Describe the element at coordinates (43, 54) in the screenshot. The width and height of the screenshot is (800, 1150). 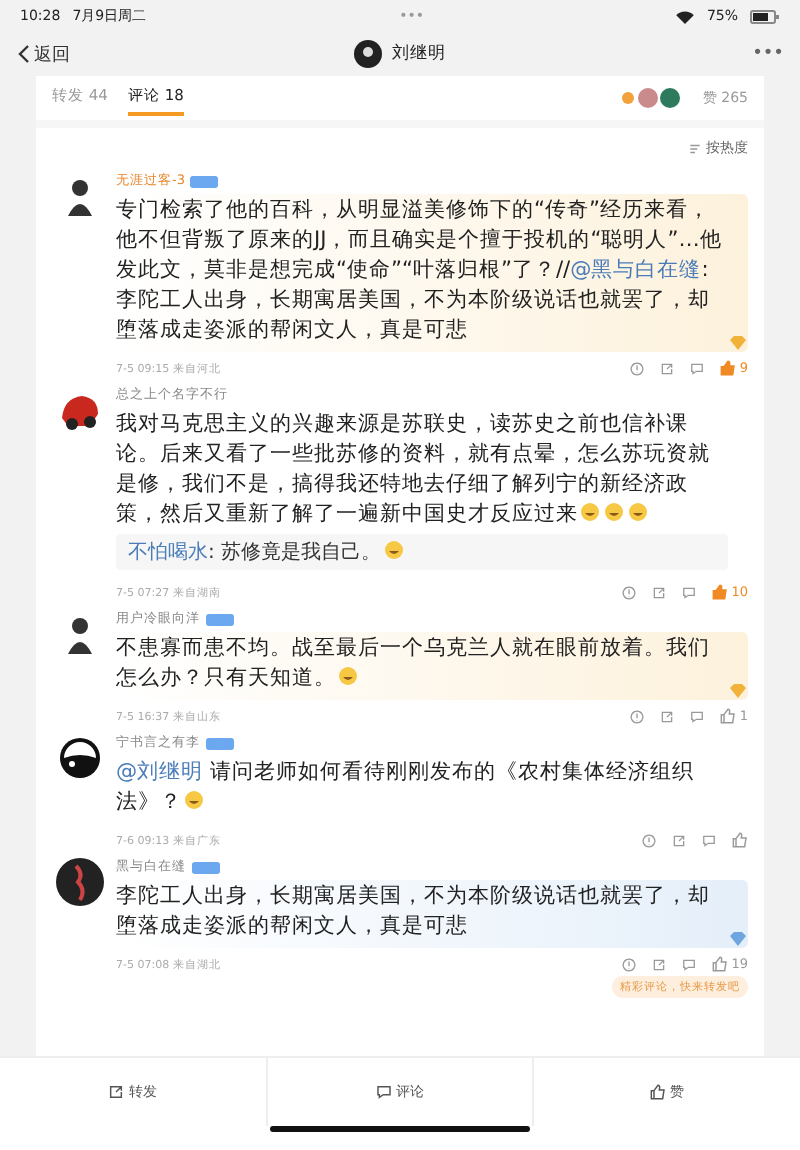
I see `back-button: 返回` at that location.